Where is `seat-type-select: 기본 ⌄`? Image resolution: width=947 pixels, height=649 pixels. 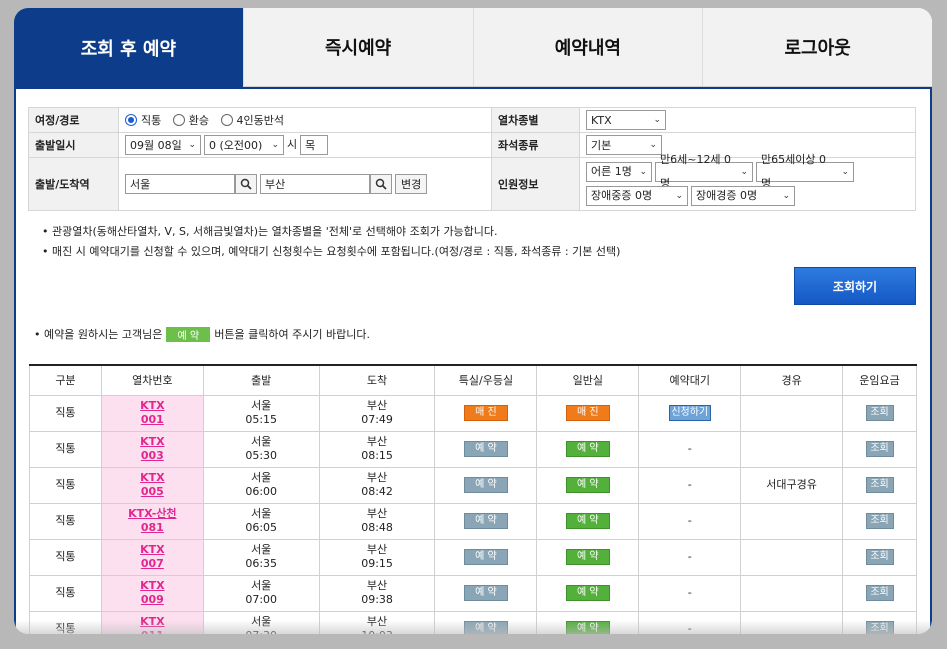
seat-type-select: 기본 ⌄ is located at coordinates (623, 145).